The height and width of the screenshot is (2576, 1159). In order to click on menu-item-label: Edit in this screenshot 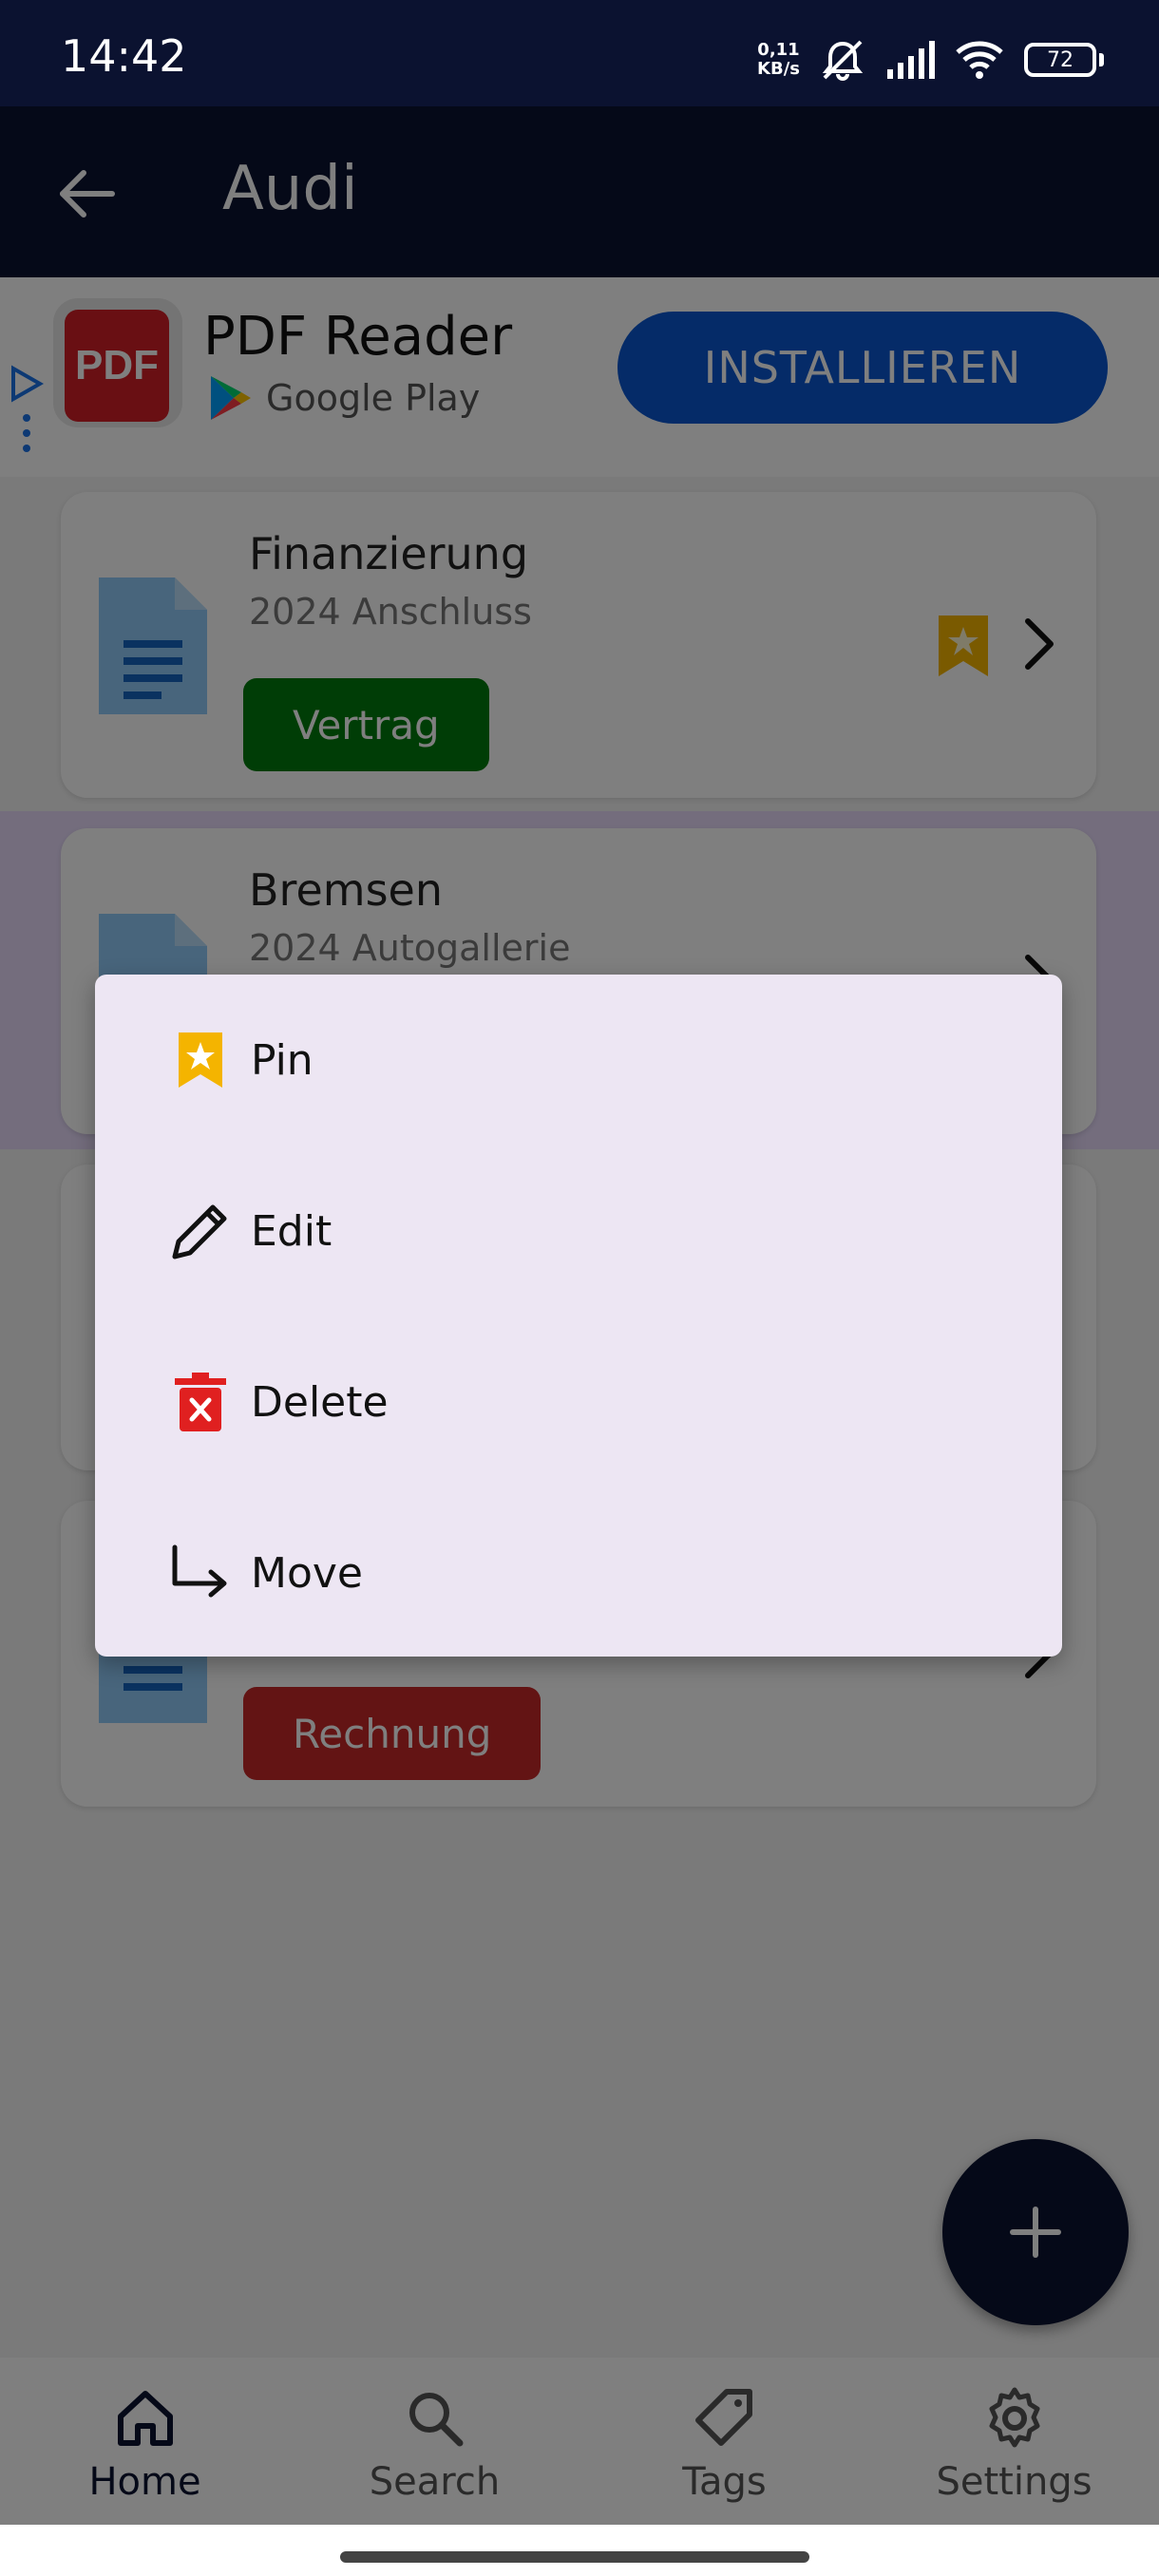, I will do `click(291, 1231)`.